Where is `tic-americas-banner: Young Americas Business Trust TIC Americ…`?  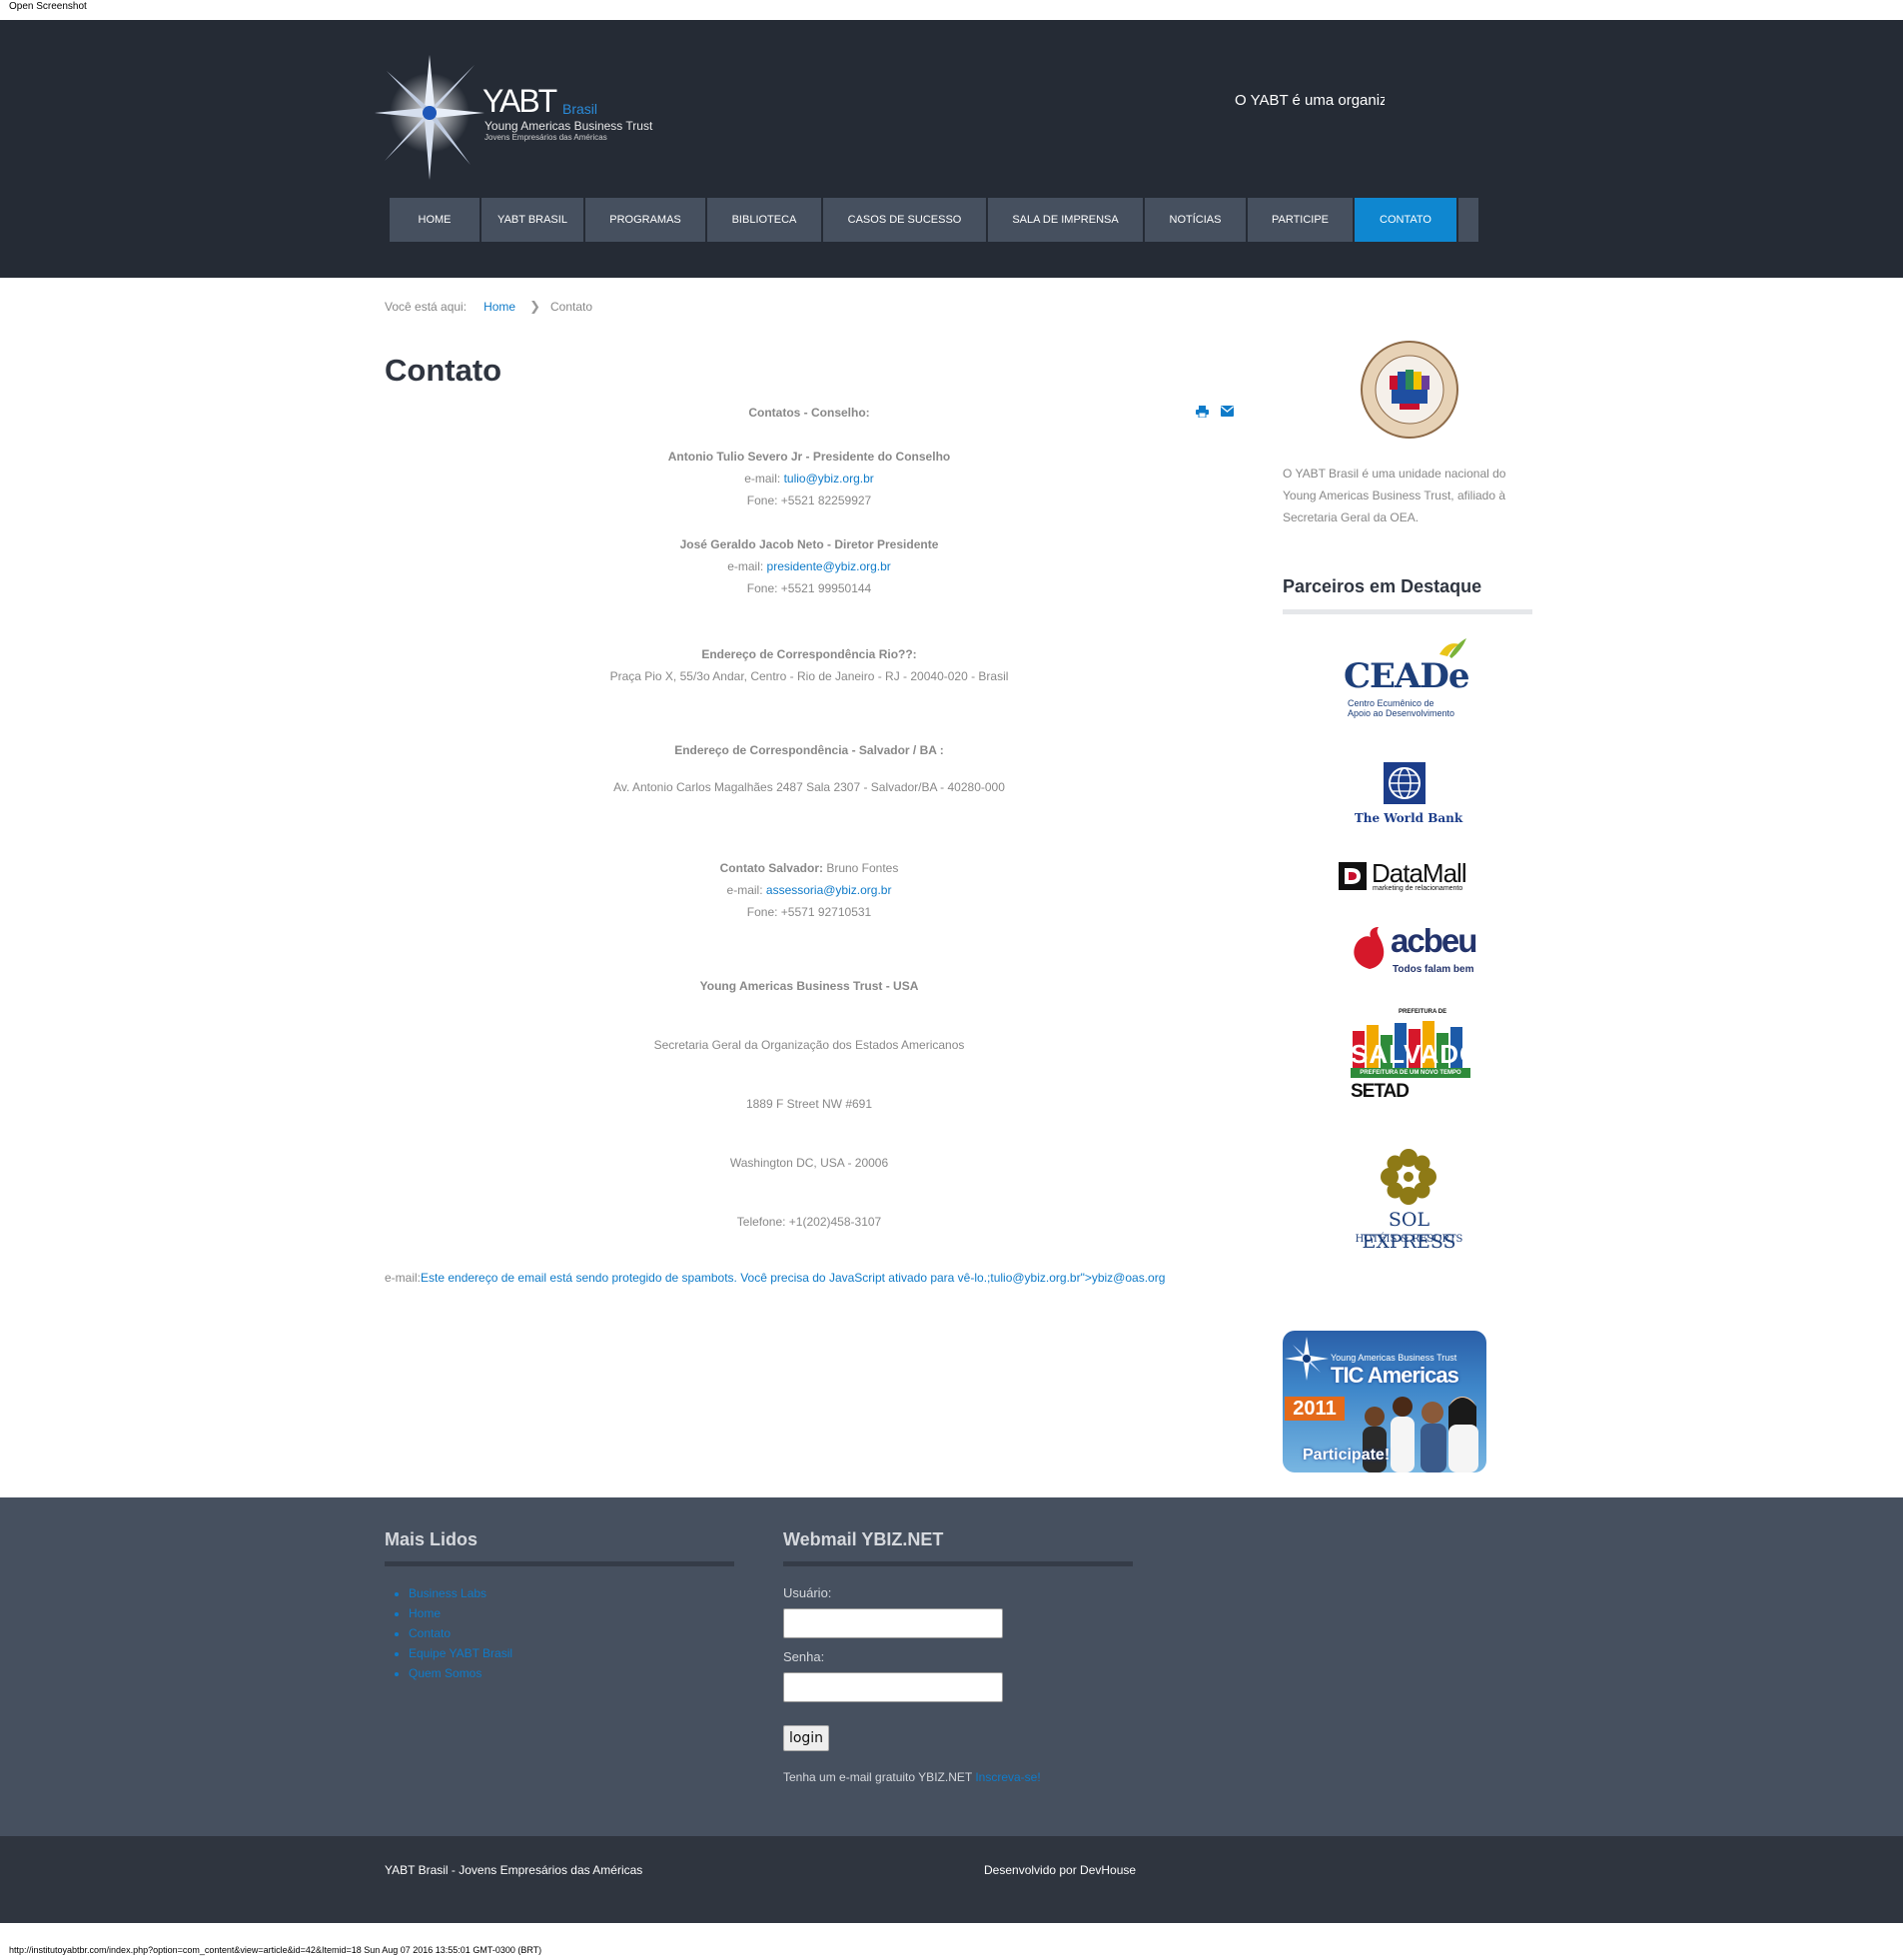
tic-americas-banner: Young Americas Business Trust TIC Americ… is located at coordinates (1384, 1401).